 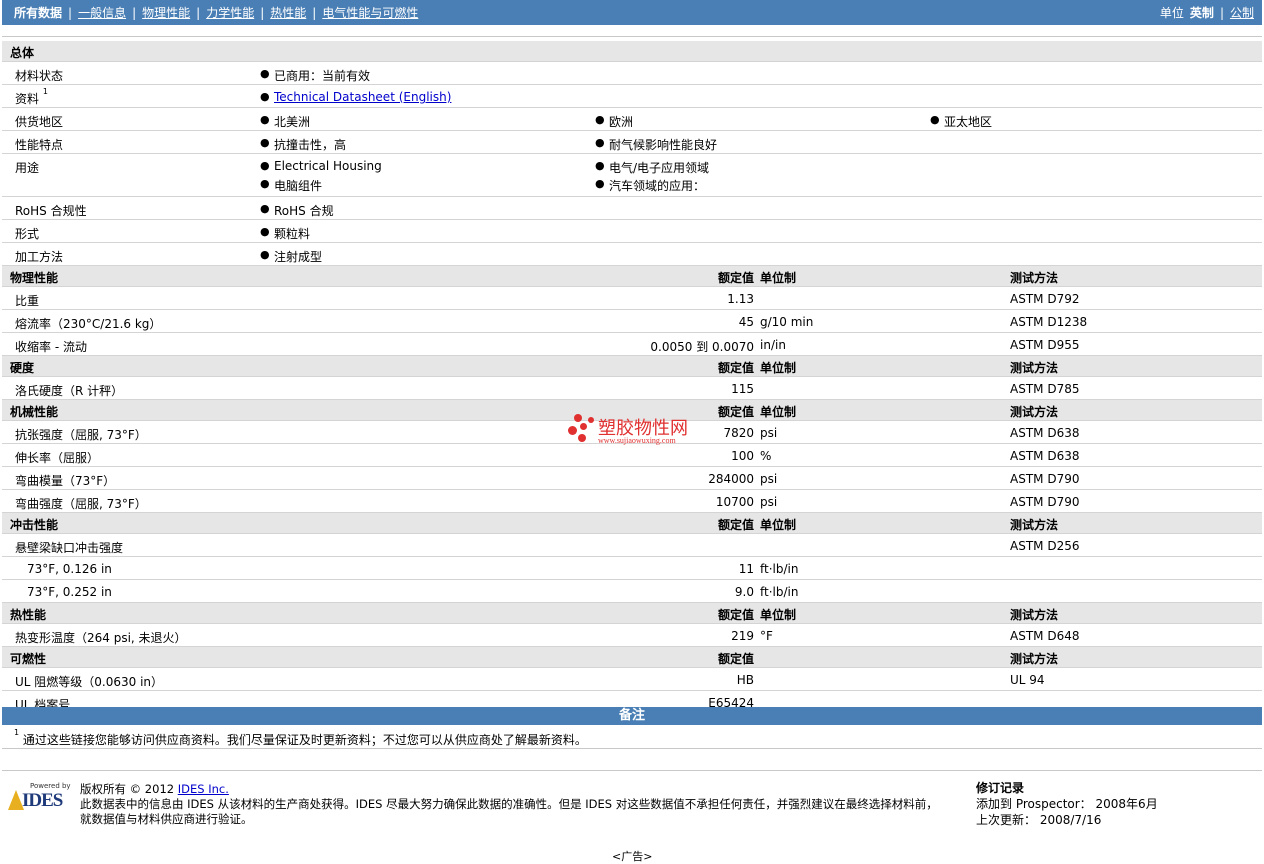 I want to click on property-row: 比重 1.13 ASTM D792, so click(x=632, y=298).